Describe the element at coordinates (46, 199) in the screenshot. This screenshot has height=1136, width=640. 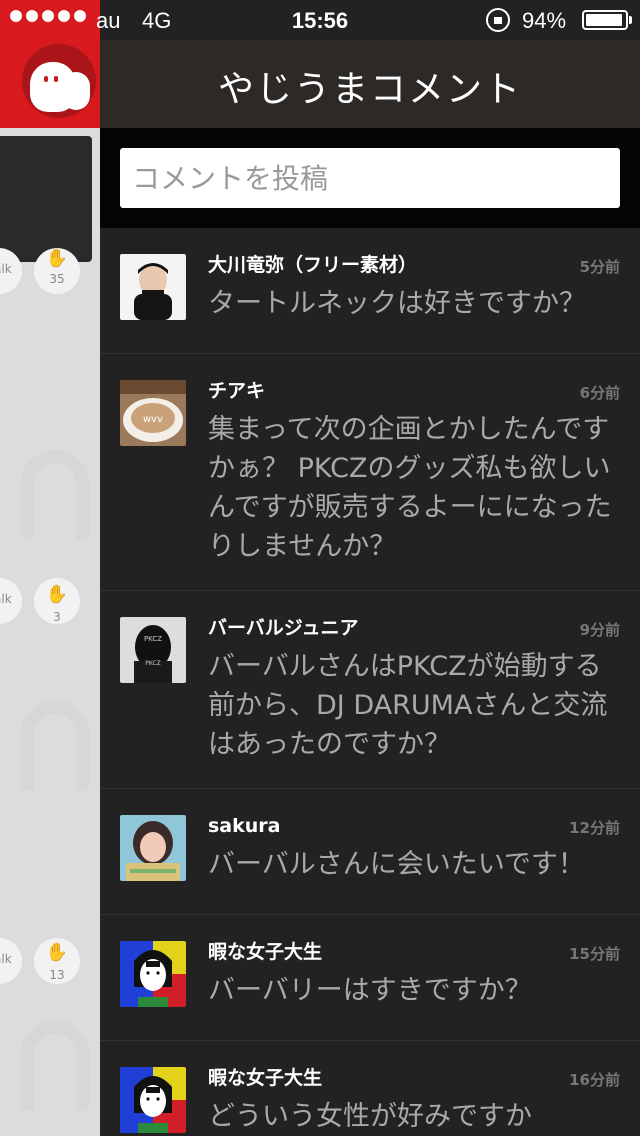
I see `background-card` at that location.